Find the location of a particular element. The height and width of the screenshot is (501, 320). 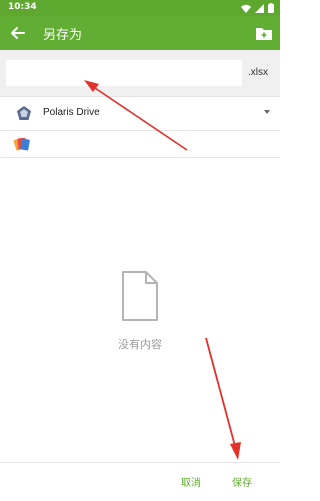

add-folder-icon is located at coordinates (264, 33).